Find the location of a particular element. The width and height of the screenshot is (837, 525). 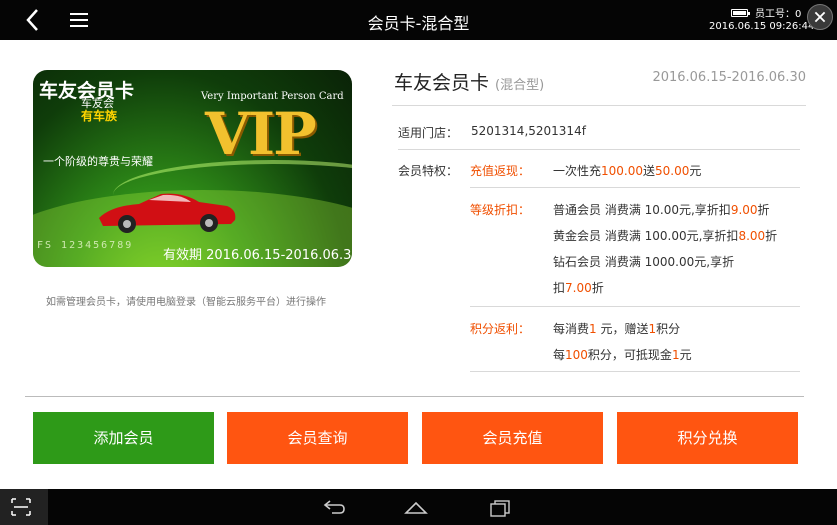

points-text: 元，赠送 is located at coordinates (622, 329).